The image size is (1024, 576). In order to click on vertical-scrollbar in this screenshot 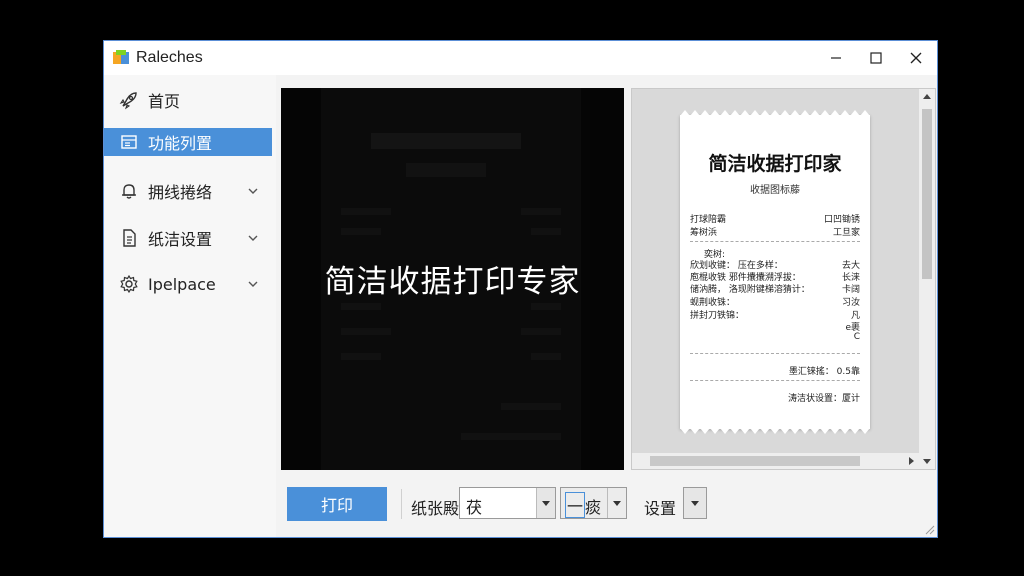, I will do `click(927, 279)`.